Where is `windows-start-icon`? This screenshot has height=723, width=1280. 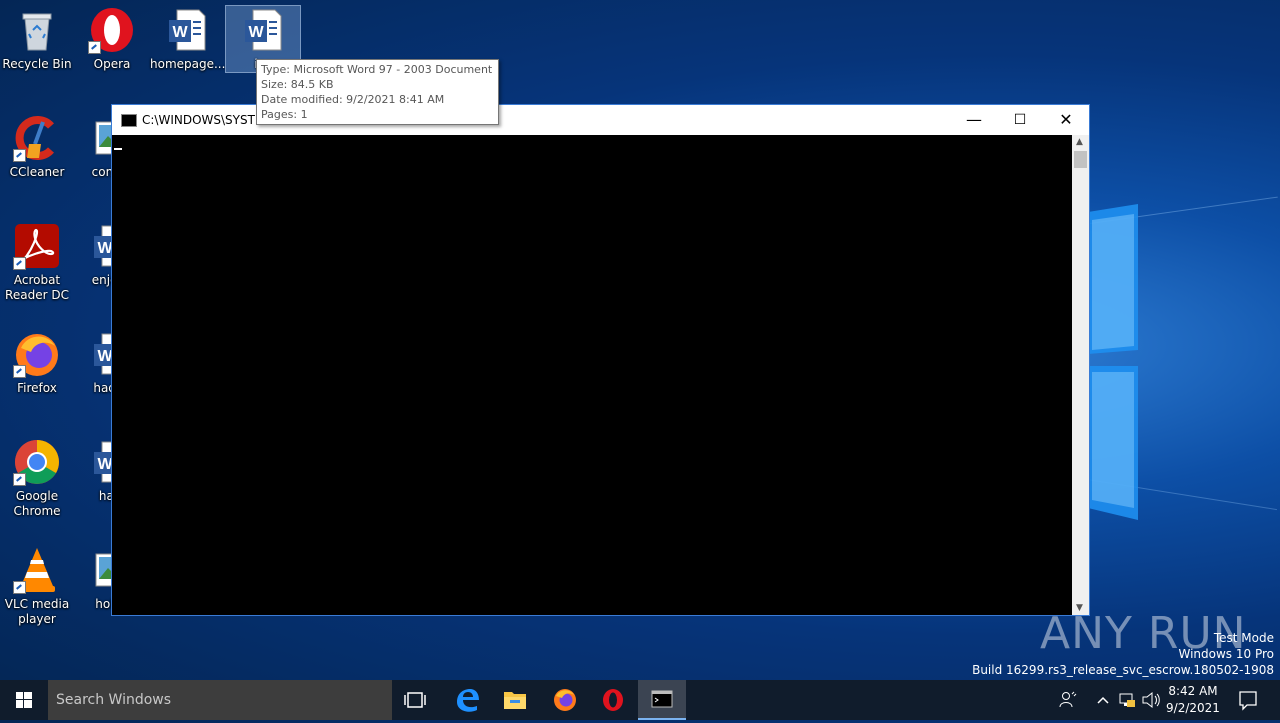
windows-start-icon is located at coordinates (24, 700).